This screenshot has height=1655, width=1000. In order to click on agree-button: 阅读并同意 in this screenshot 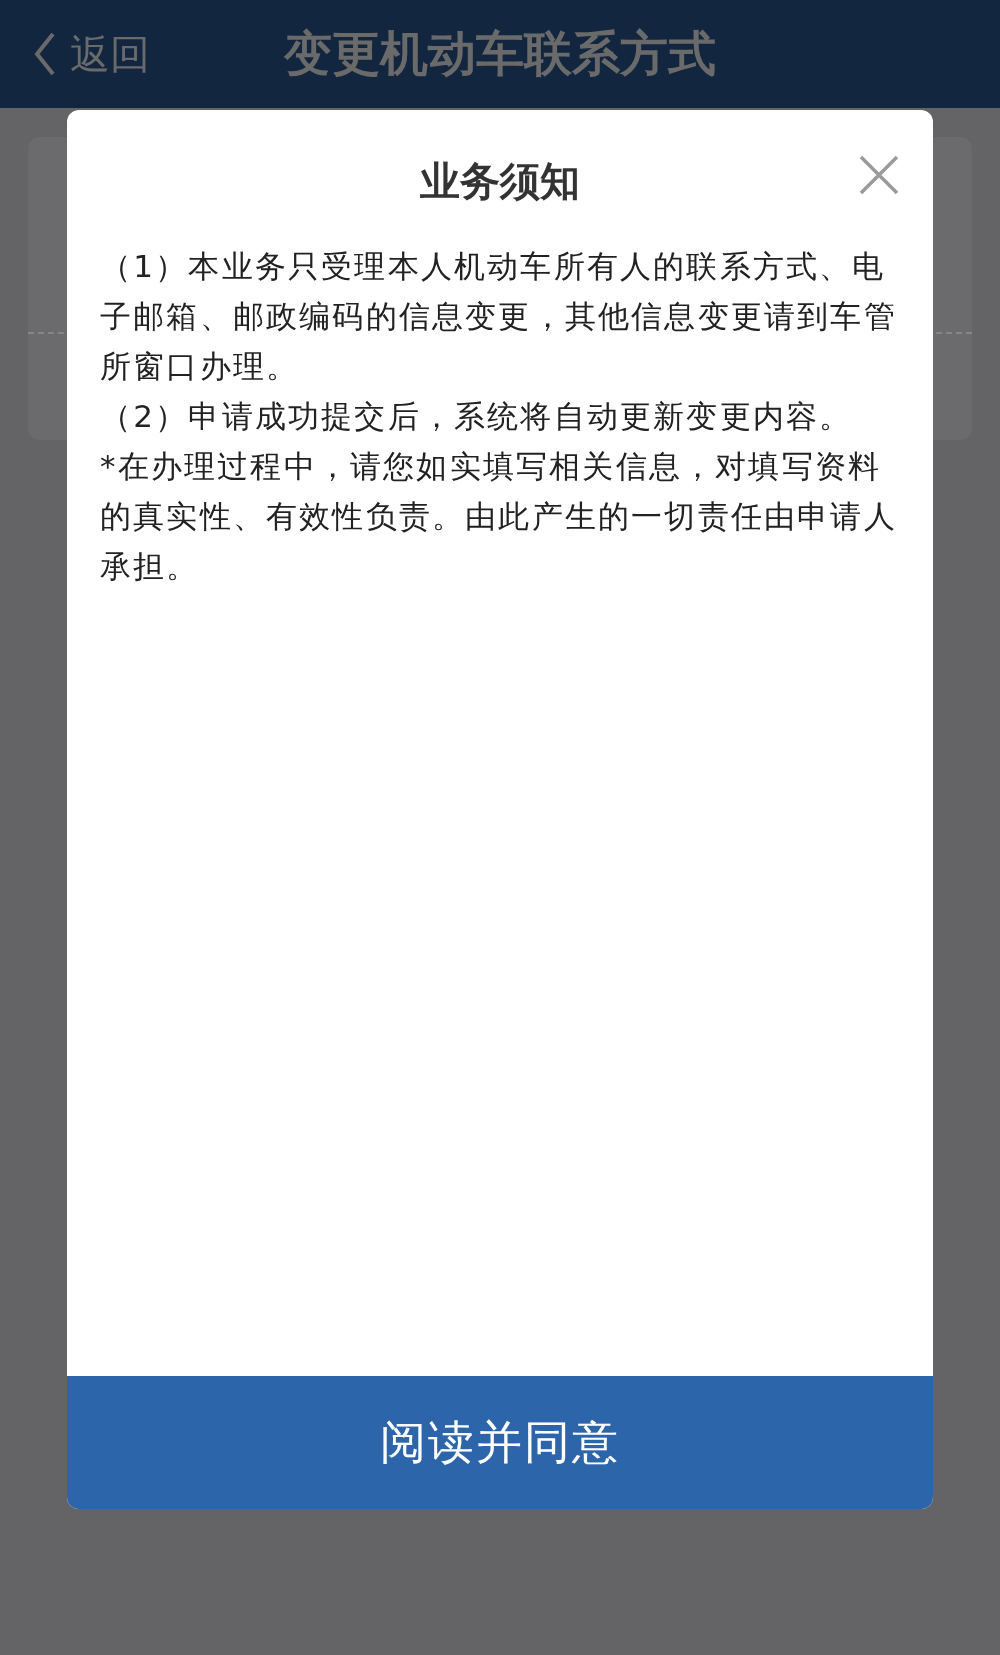, I will do `click(500, 1442)`.